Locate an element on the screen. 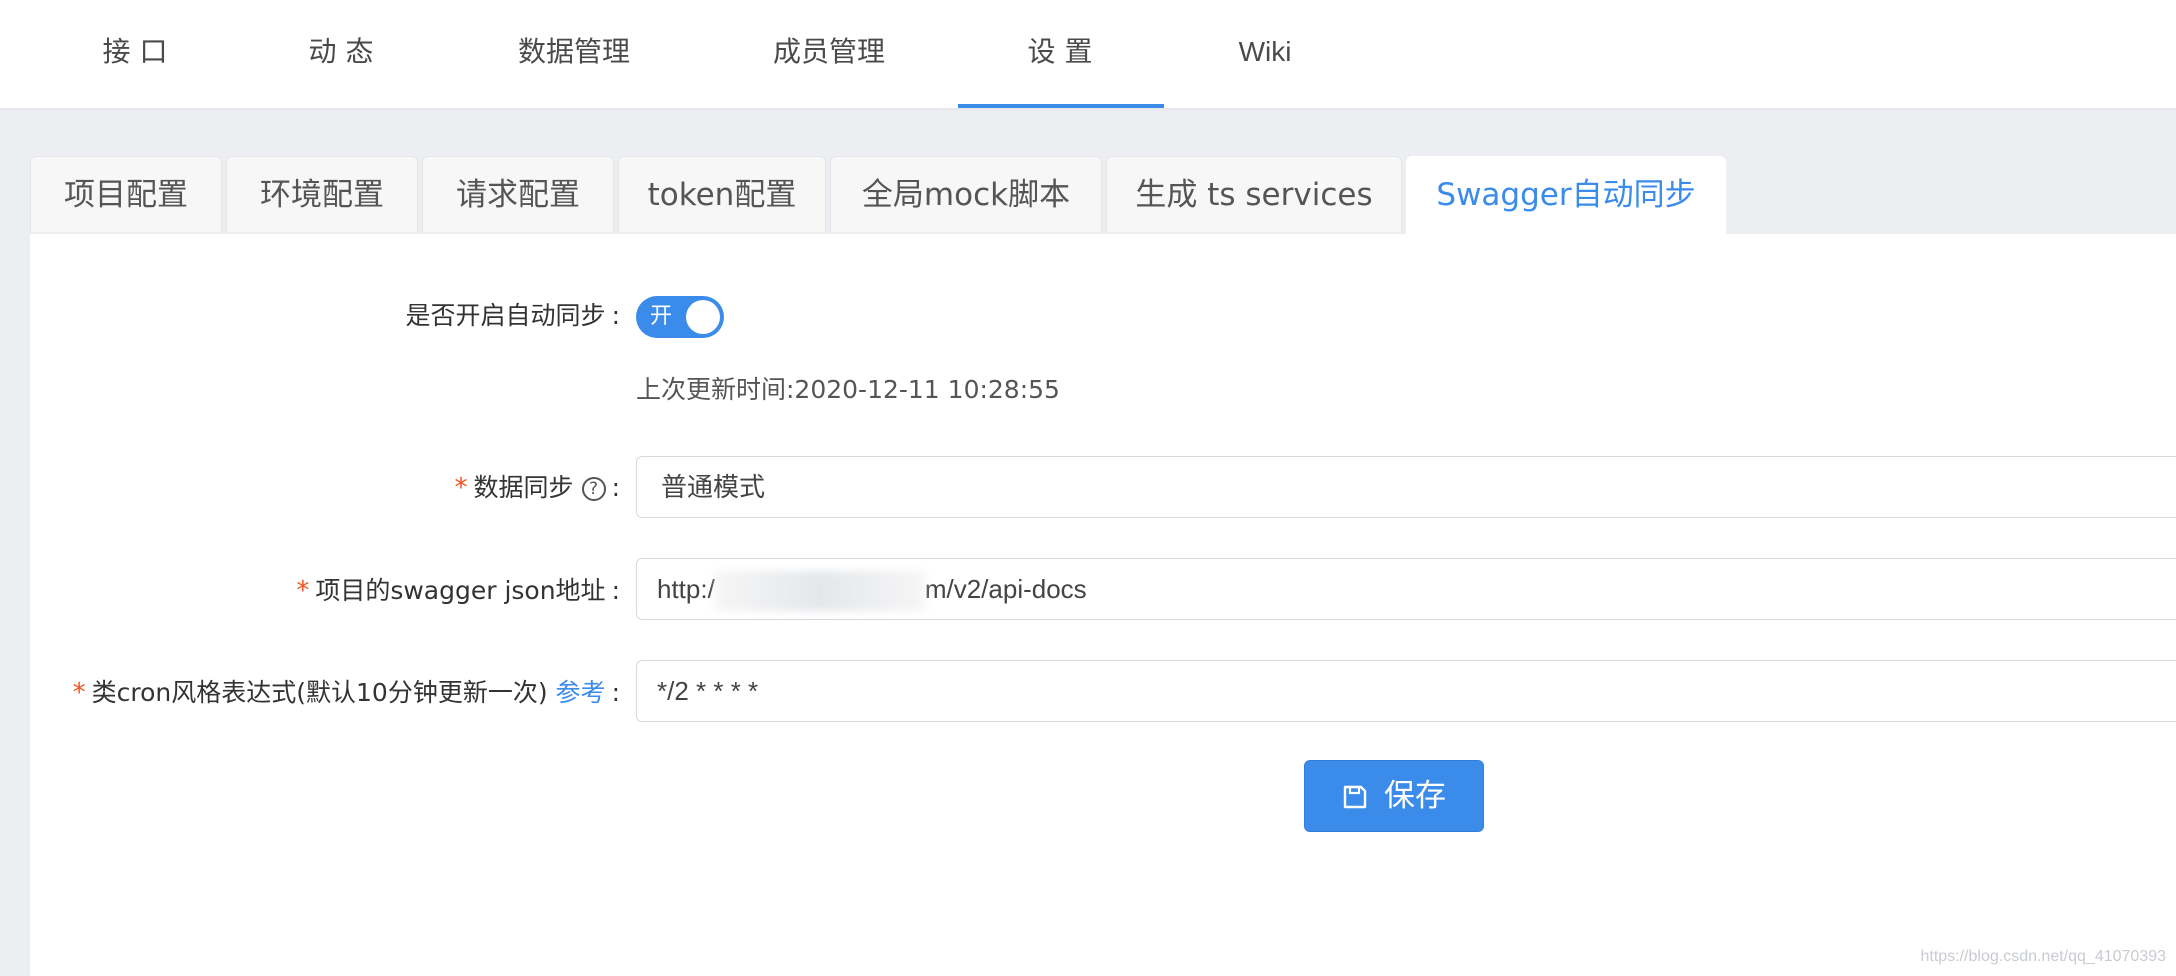  save-button: 保存 is located at coordinates (1394, 796).